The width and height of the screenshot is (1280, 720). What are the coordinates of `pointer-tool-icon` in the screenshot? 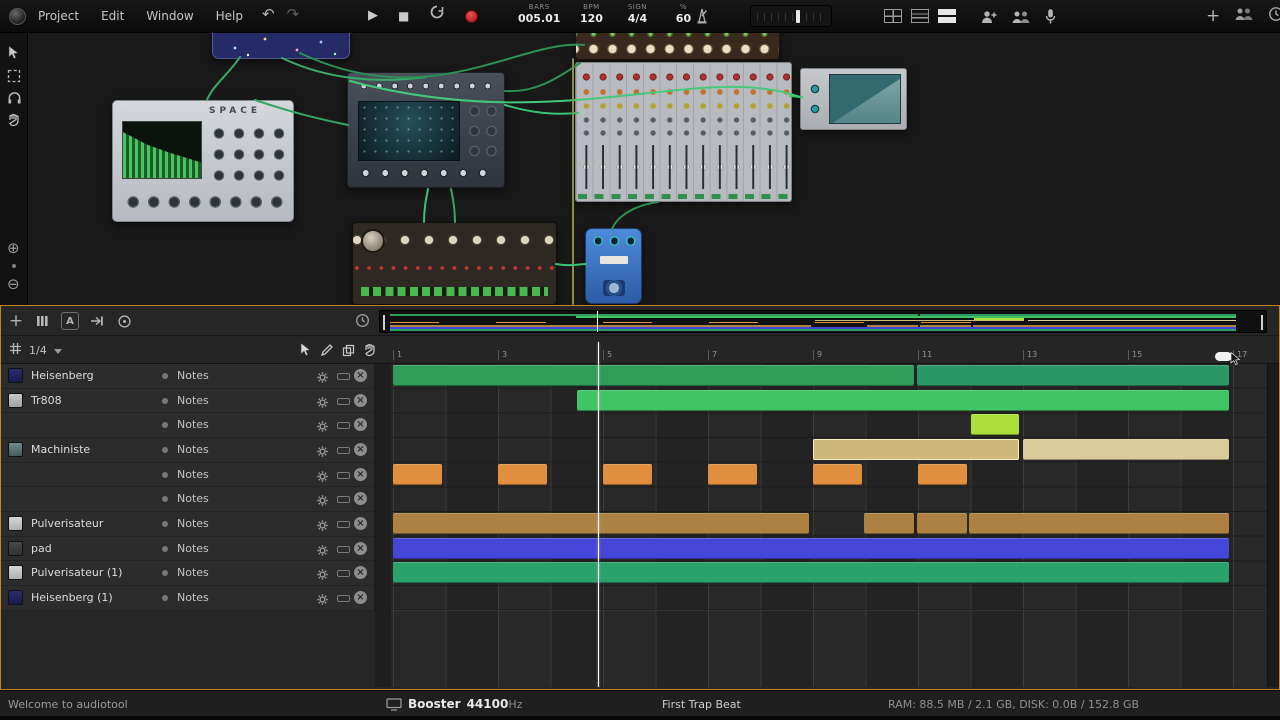 It's located at (13, 54).